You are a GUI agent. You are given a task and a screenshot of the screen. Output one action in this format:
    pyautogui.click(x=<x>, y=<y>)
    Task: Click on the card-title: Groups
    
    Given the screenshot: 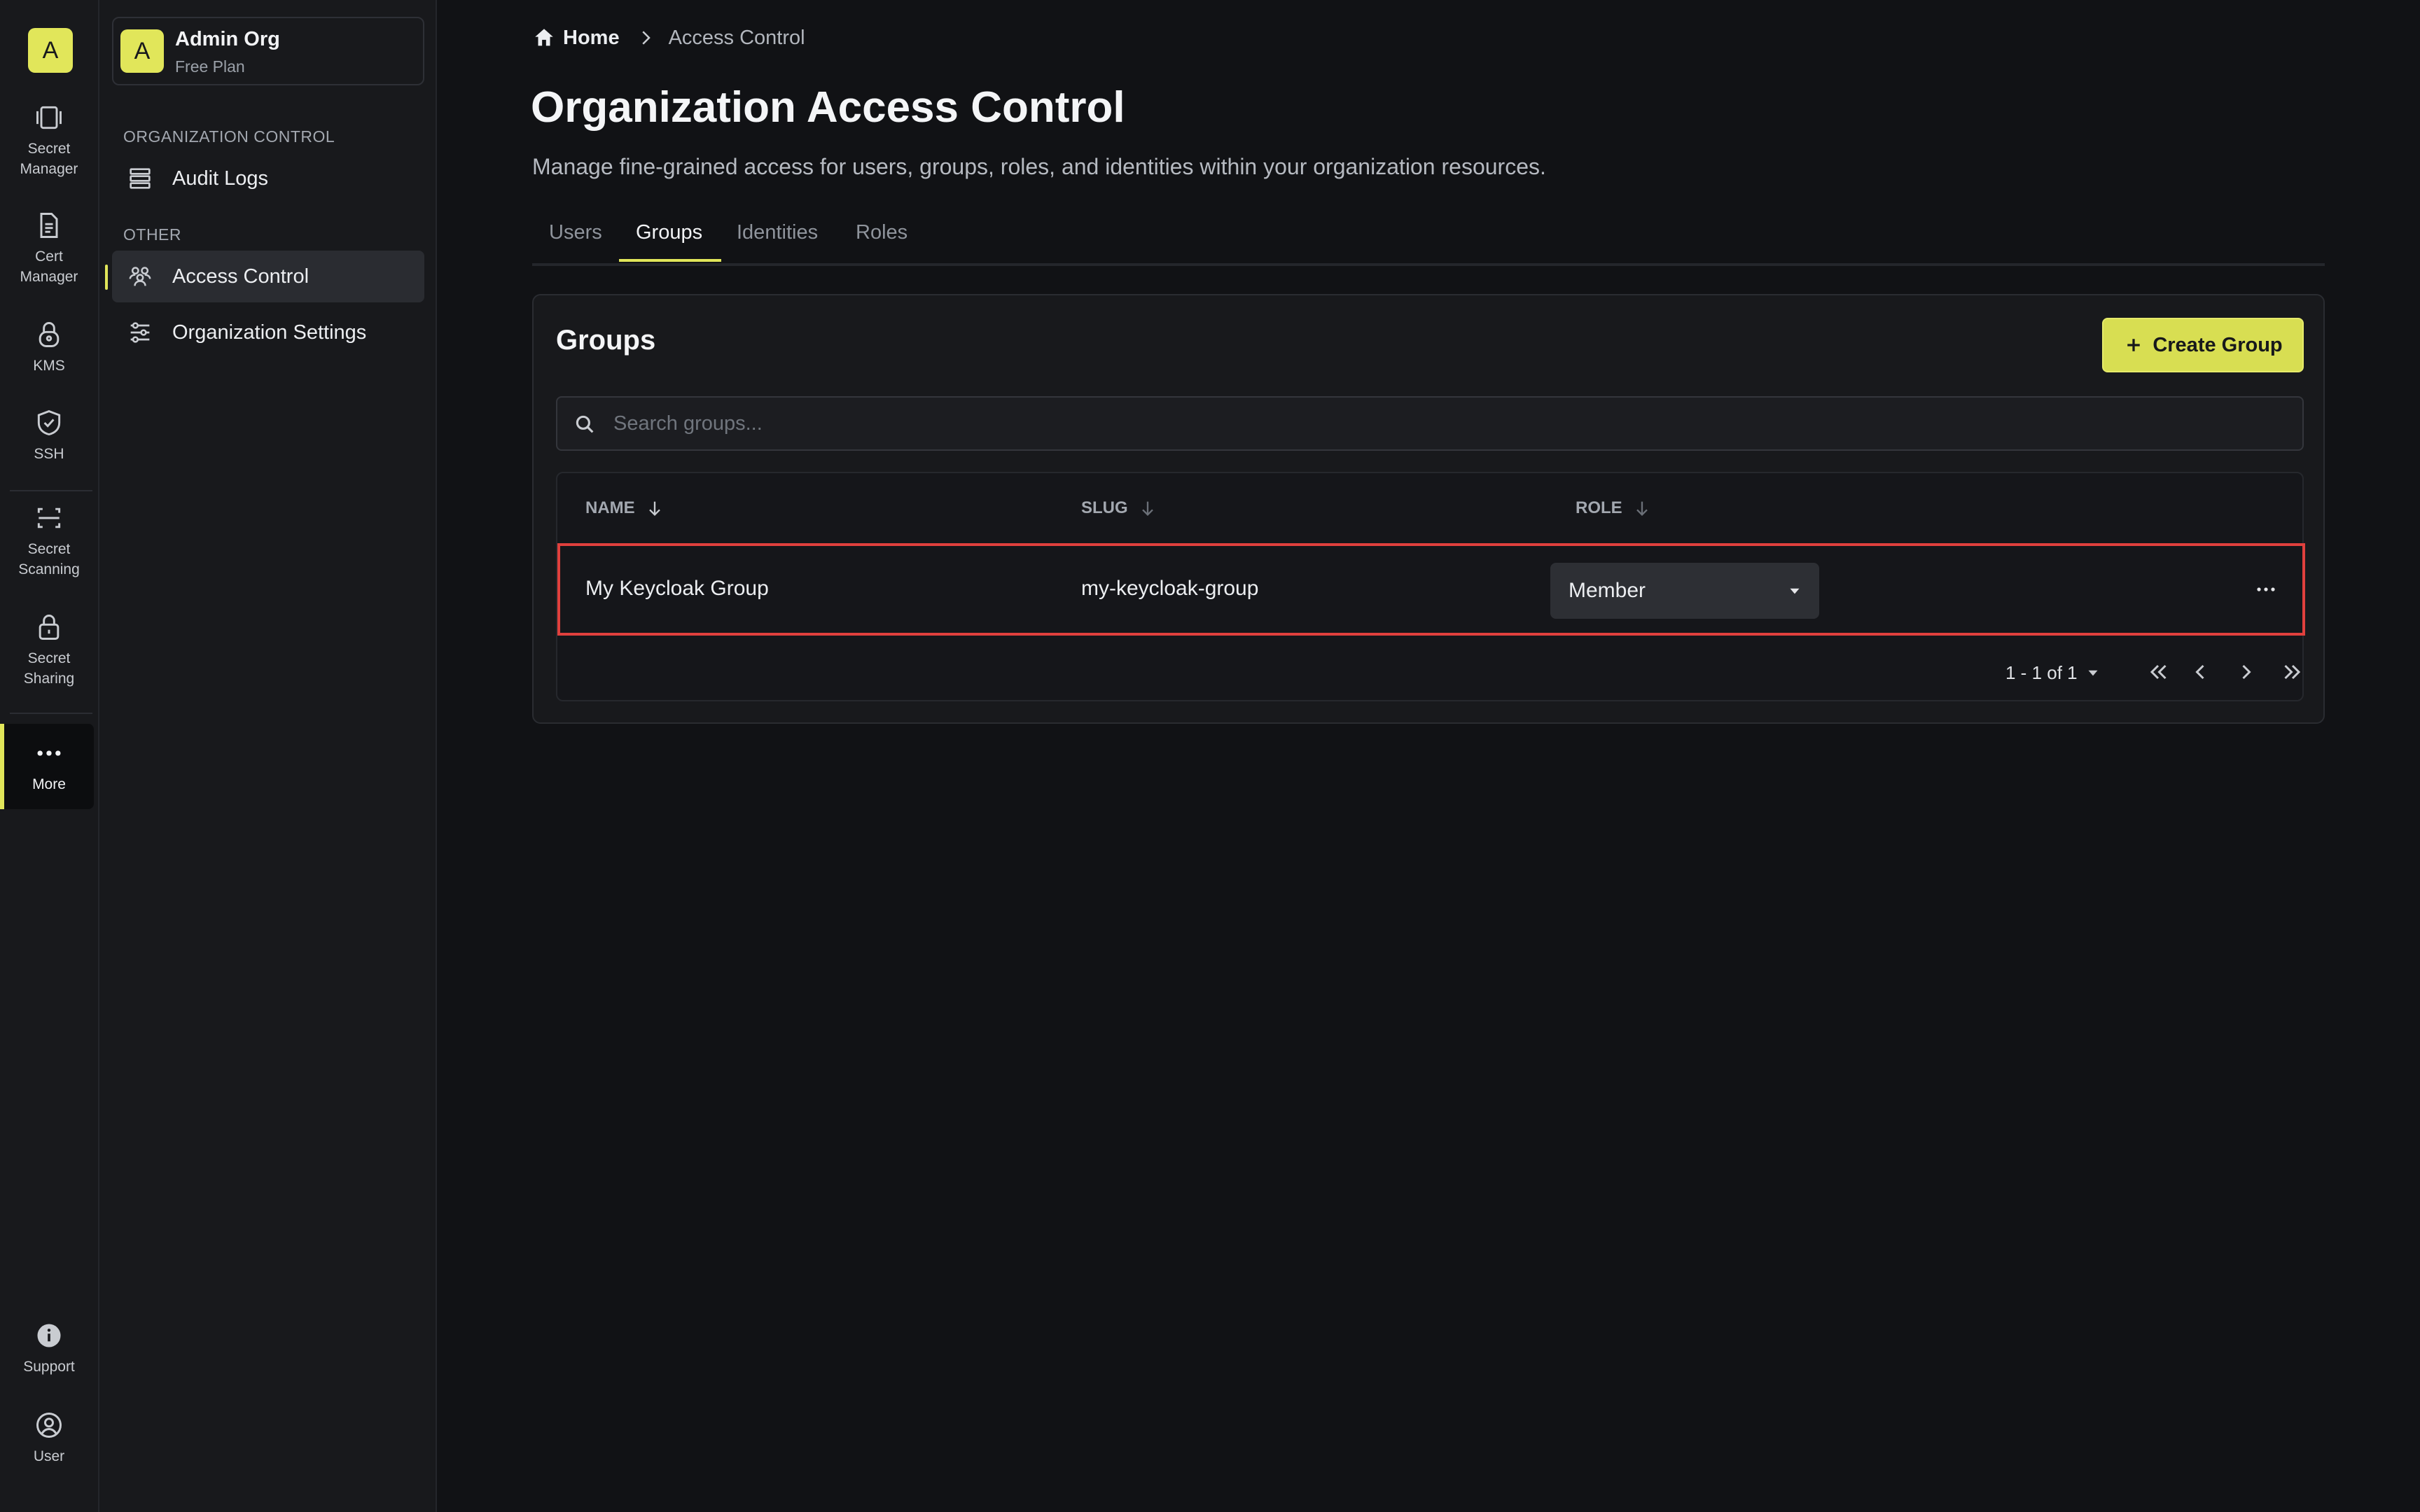 What is the action you would take?
    pyautogui.click(x=606, y=340)
    